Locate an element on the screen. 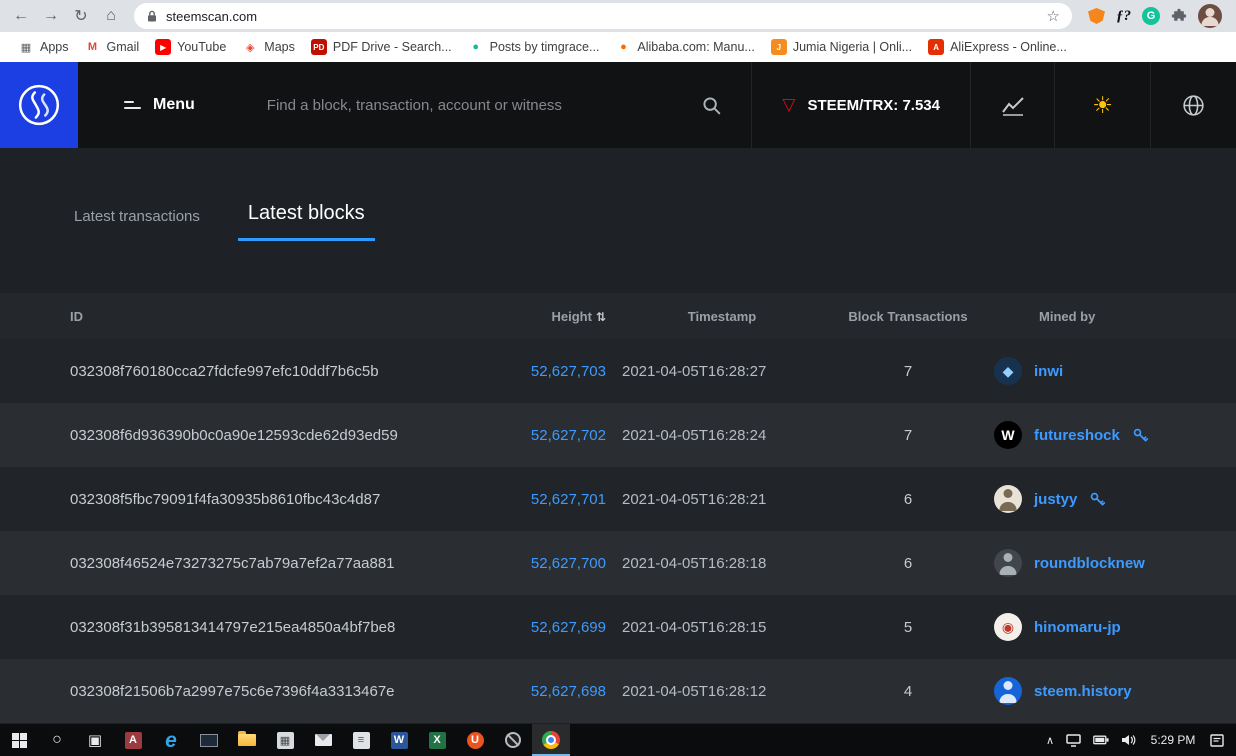  bookmark-favicon: A is located at coordinates (936, 47).